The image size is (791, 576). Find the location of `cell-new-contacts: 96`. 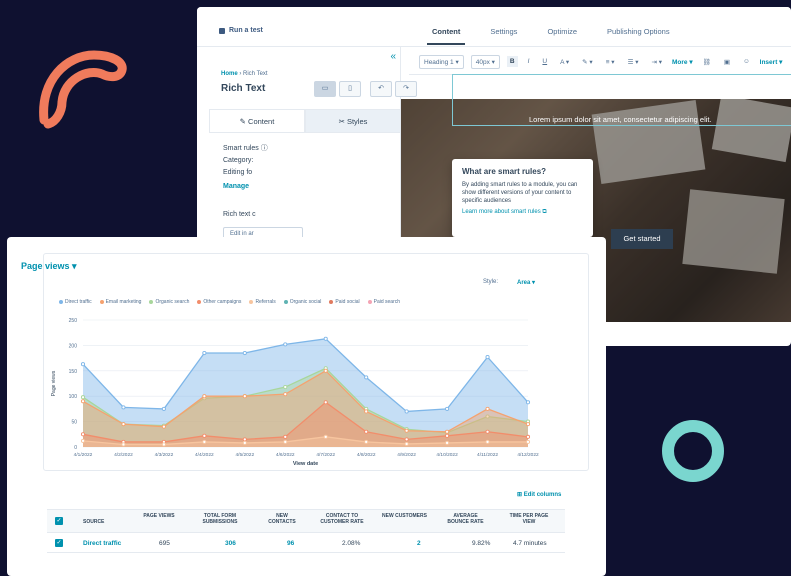

cell-new-contacts: 96 is located at coordinates (290, 543).